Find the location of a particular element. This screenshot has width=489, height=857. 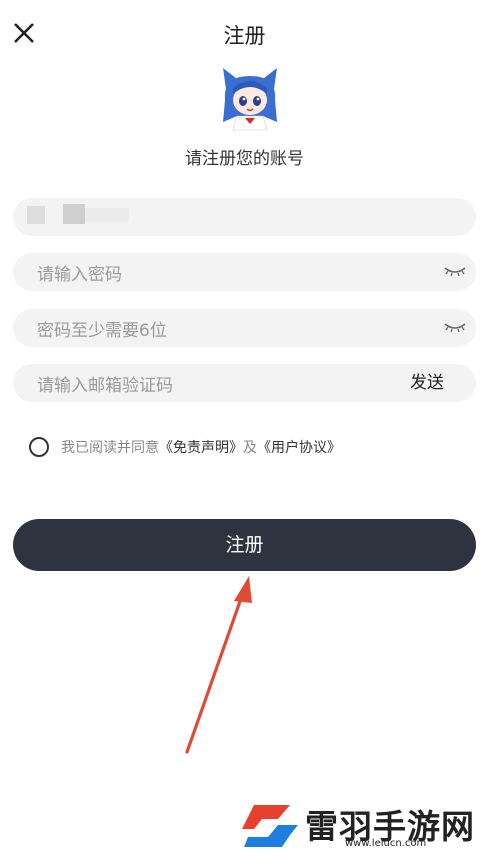

subtitle: 请注册您的账号 is located at coordinates (244, 159).